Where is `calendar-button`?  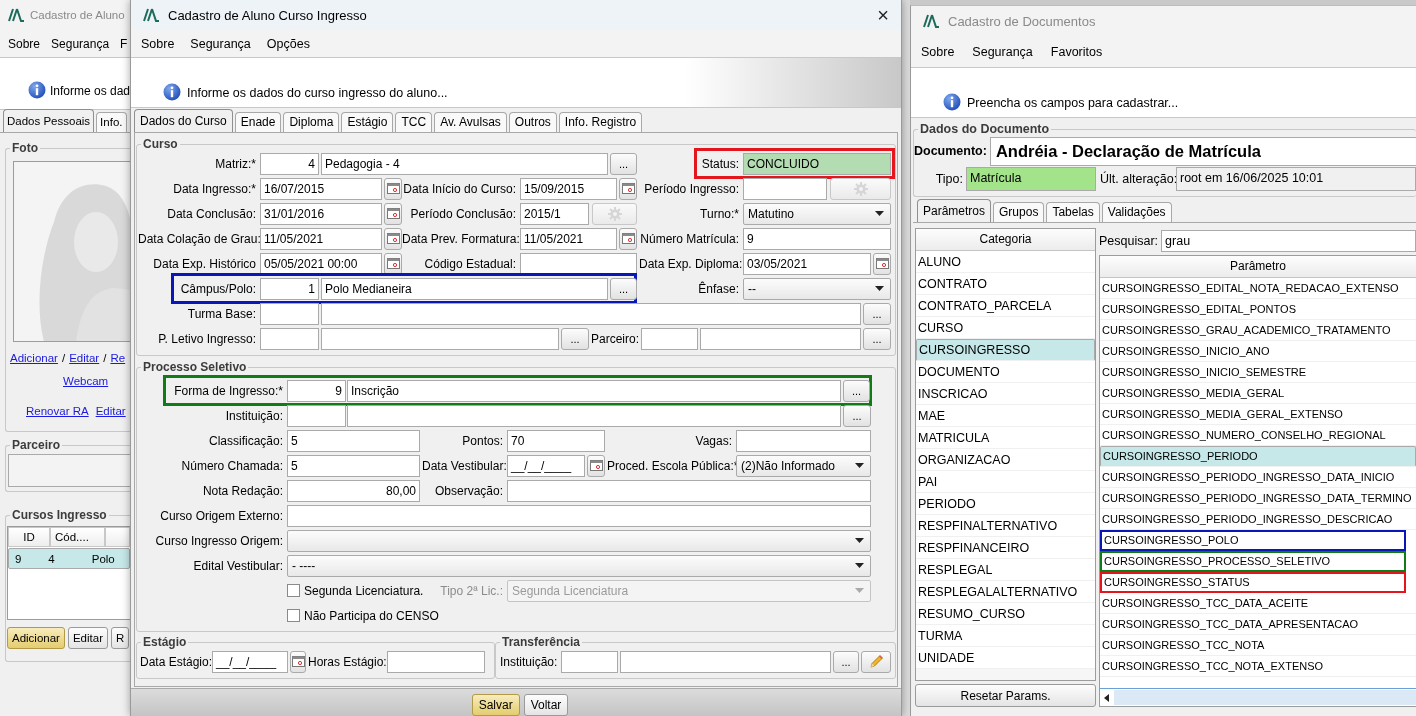
calendar-button is located at coordinates (393, 263).